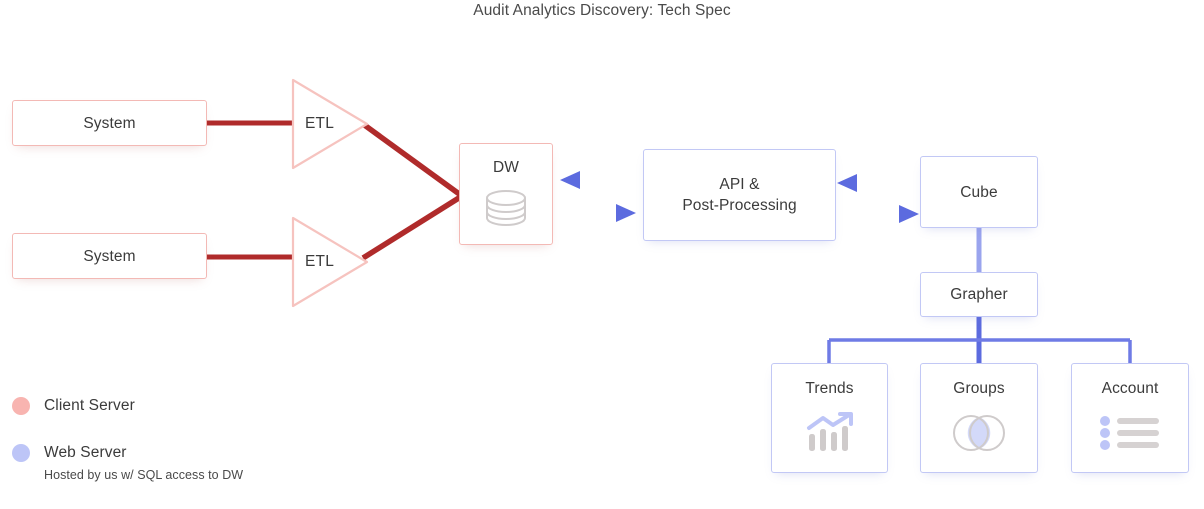  I want to click on legend-dot-client-server, so click(21, 406).